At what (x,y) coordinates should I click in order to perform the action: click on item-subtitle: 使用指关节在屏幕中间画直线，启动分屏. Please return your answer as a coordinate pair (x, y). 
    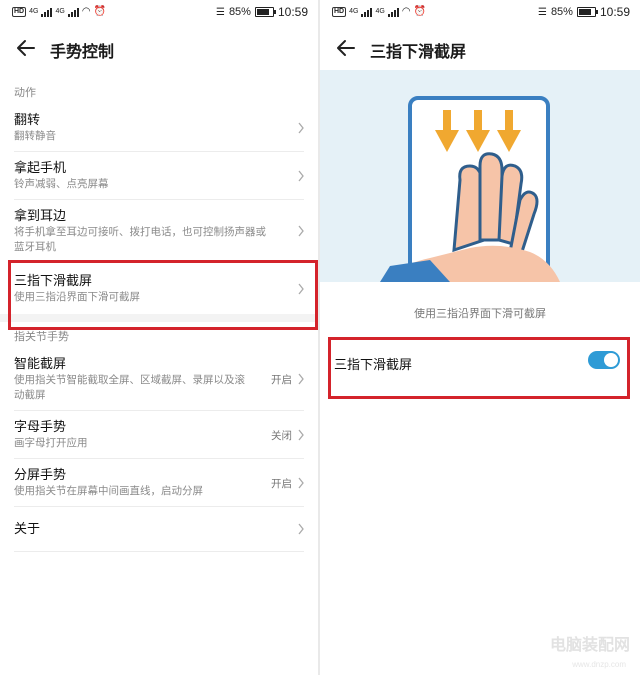
    Looking at the image, I should click on (108, 491).